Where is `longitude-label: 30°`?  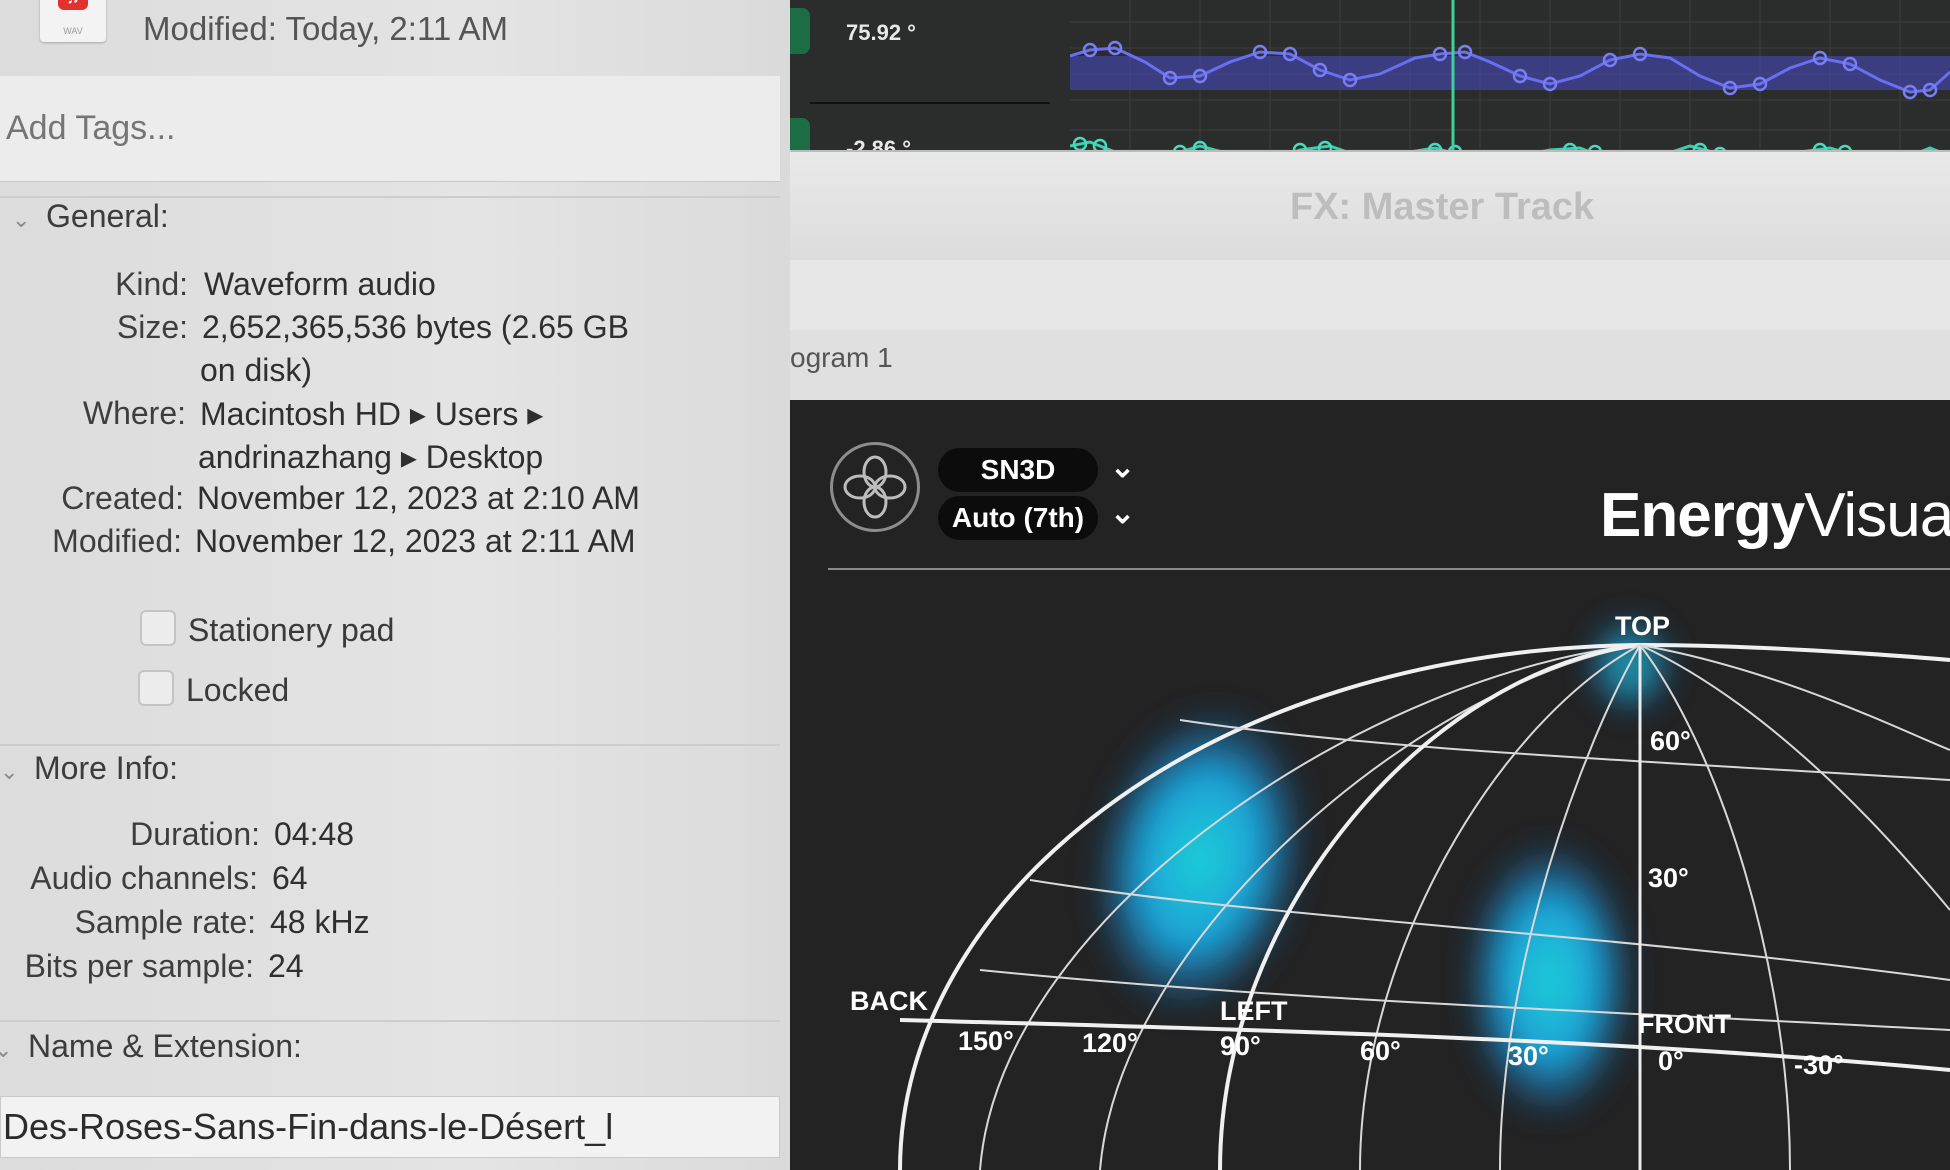 longitude-label: 30° is located at coordinates (1528, 1056).